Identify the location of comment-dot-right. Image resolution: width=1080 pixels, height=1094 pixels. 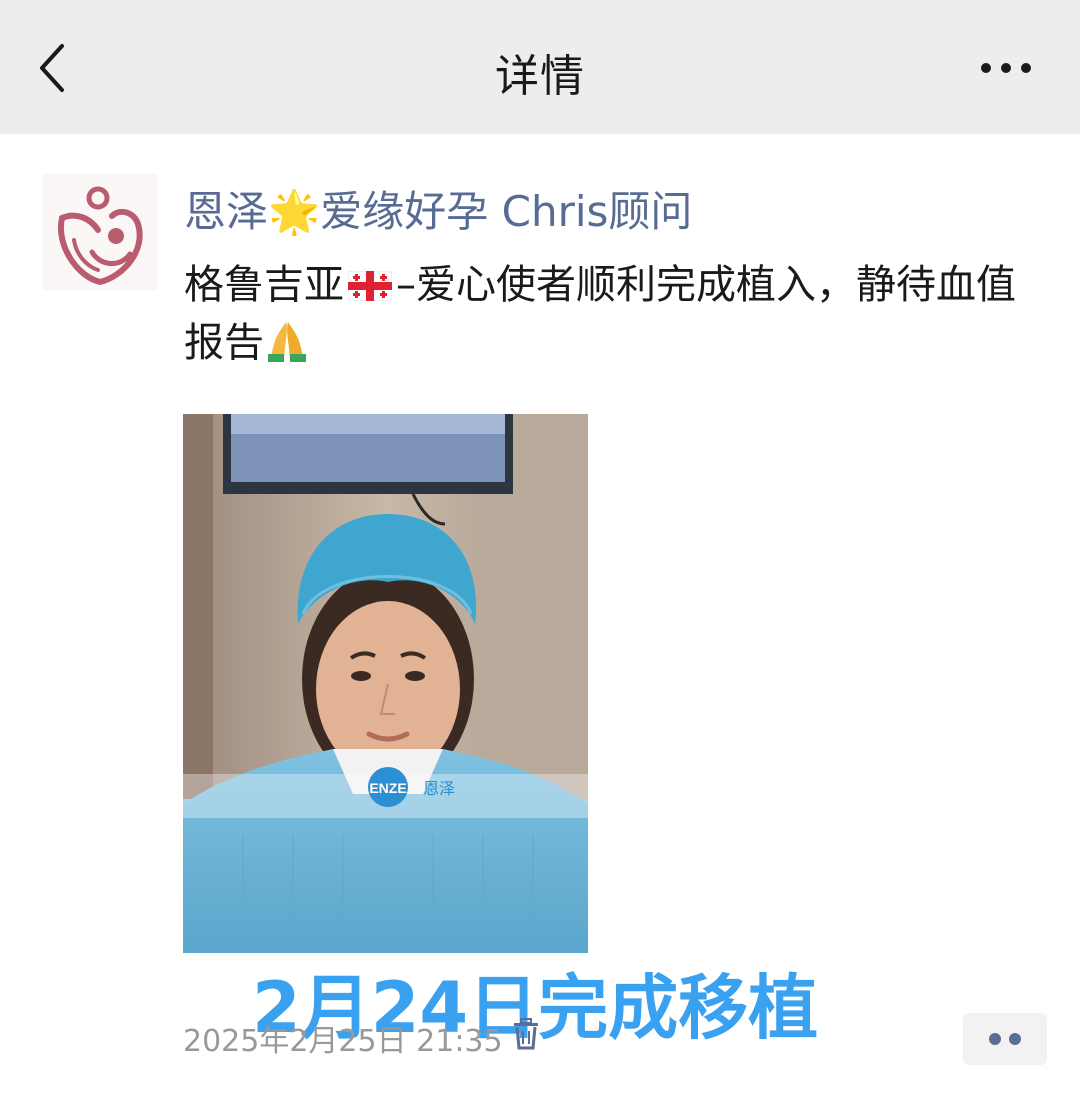
(1015, 1039).